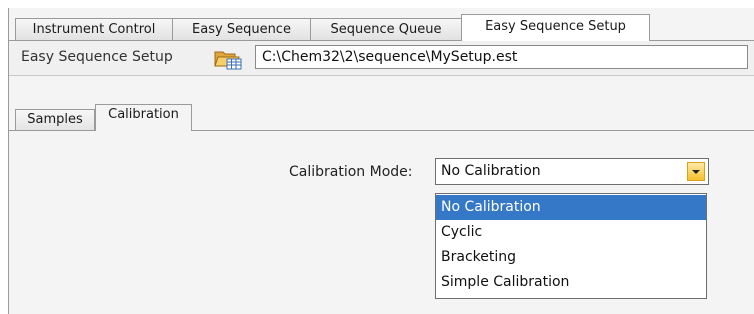  I want to click on calibration-mode-value: No Calibration, so click(491, 171).